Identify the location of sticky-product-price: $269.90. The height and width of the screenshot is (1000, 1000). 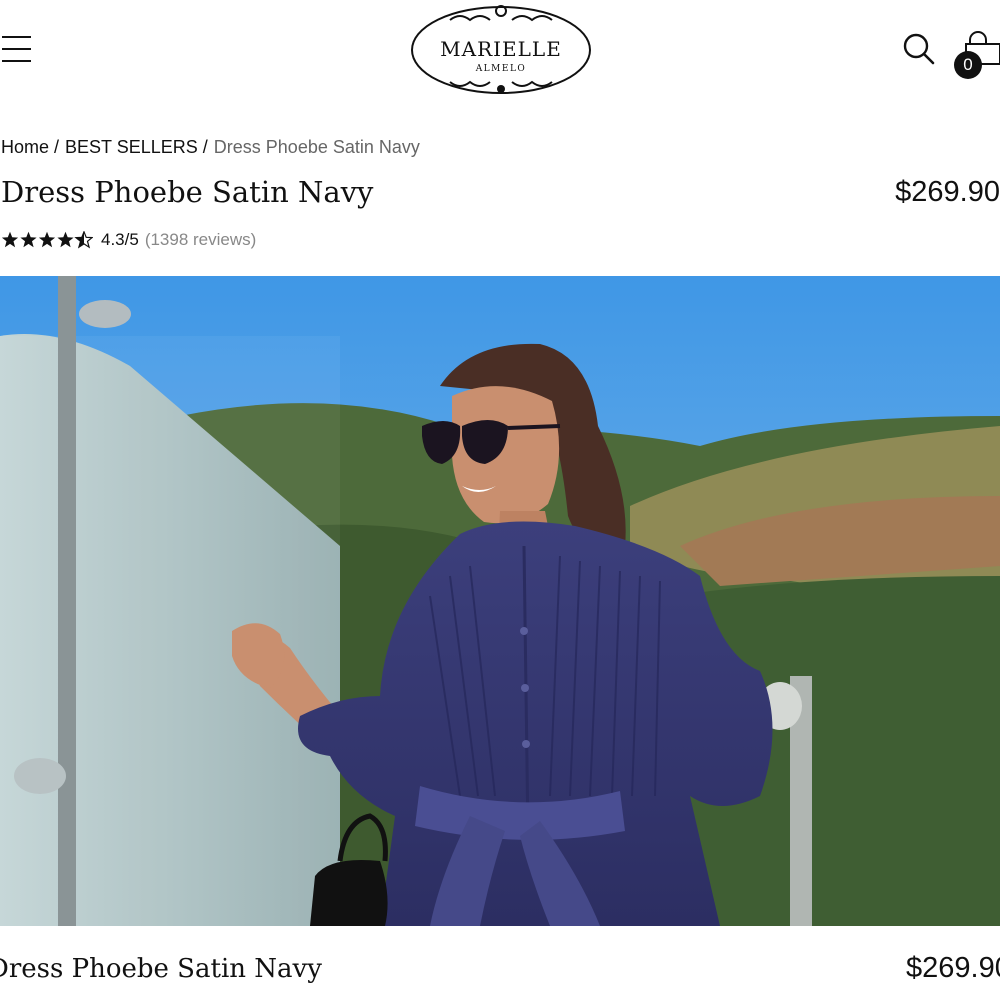
(953, 968).